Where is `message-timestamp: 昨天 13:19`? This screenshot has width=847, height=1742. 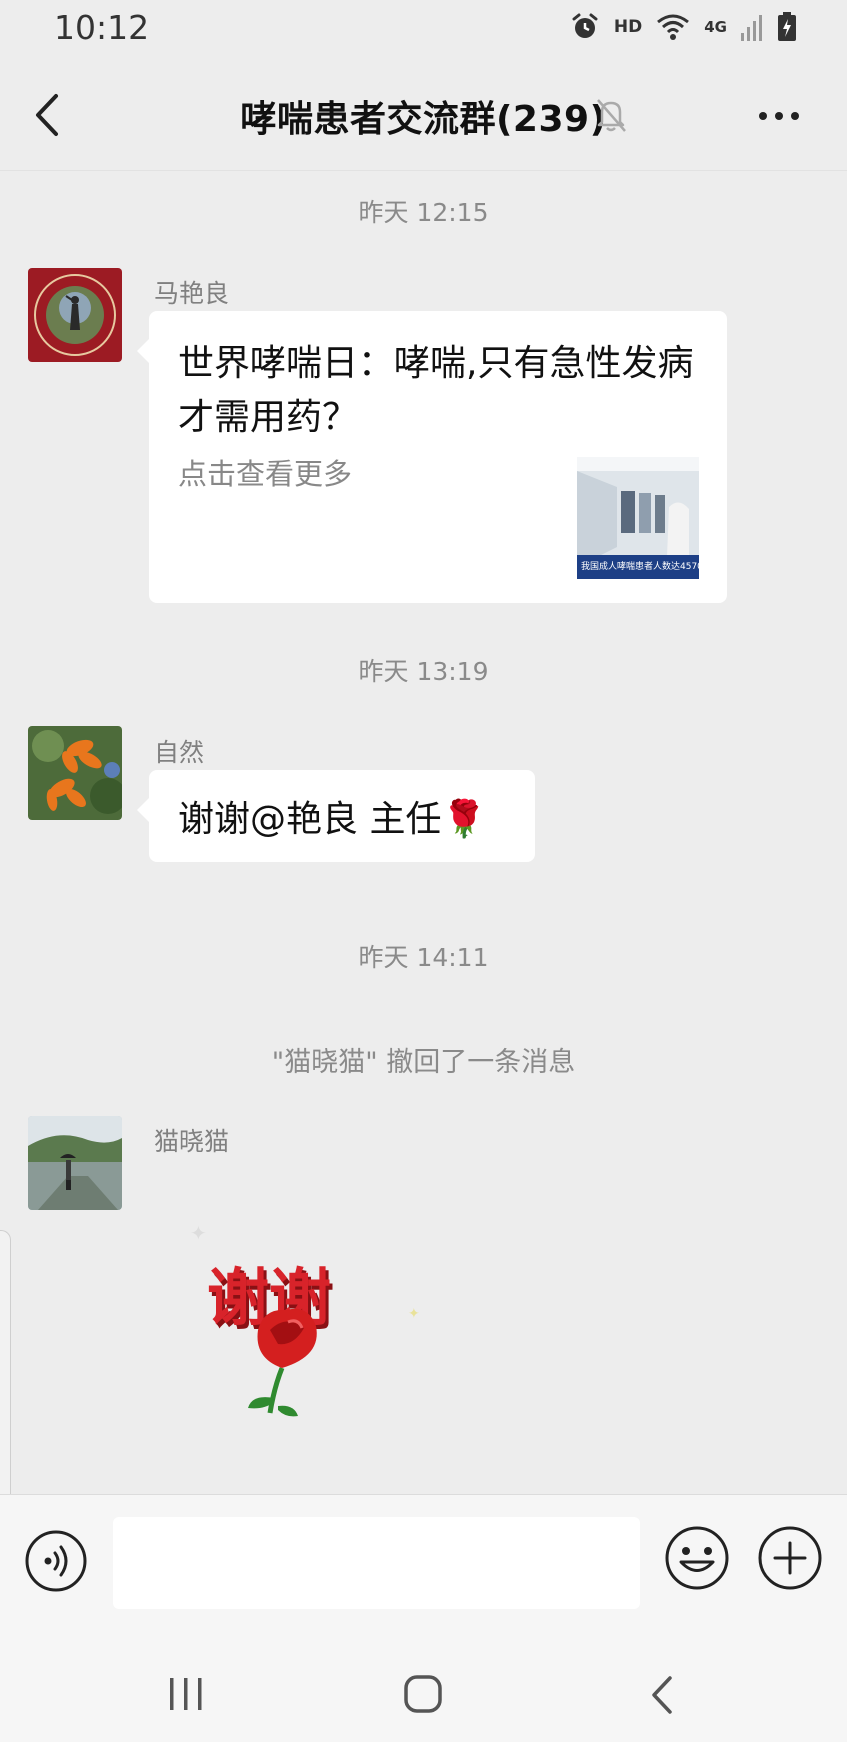 message-timestamp: 昨天 13:19 is located at coordinates (423, 671).